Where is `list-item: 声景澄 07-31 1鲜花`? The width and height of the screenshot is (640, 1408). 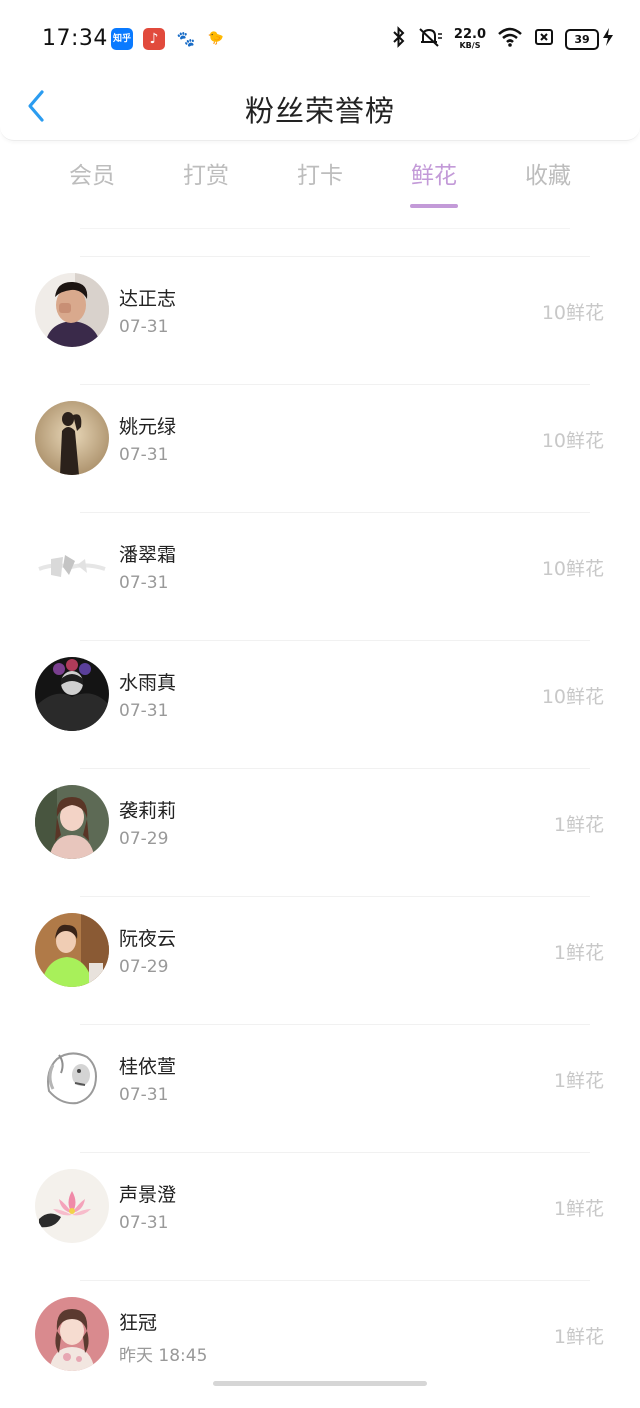 list-item: 声景澄 07-31 1鲜花 is located at coordinates (320, 1216).